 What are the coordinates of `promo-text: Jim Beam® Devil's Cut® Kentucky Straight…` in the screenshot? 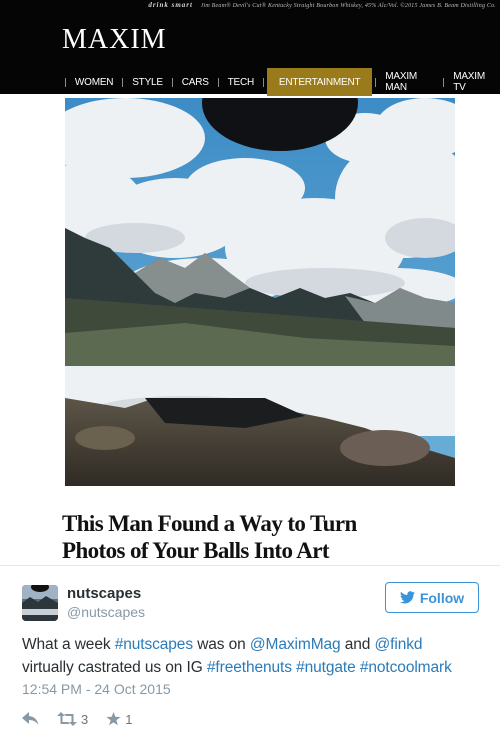 It's located at (348, 6).